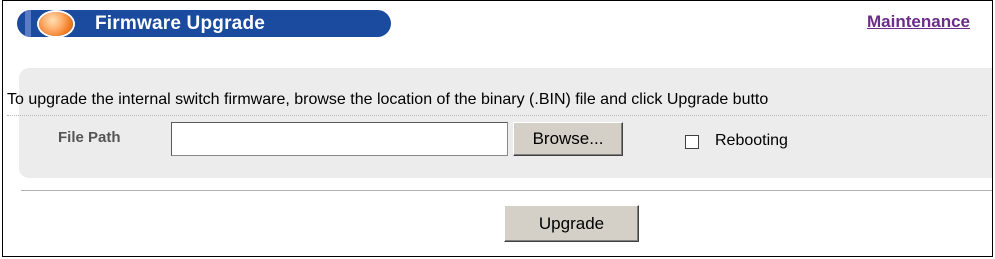  Describe the element at coordinates (918, 22) in the screenshot. I see `maintenance-link: Maintenance` at that location.